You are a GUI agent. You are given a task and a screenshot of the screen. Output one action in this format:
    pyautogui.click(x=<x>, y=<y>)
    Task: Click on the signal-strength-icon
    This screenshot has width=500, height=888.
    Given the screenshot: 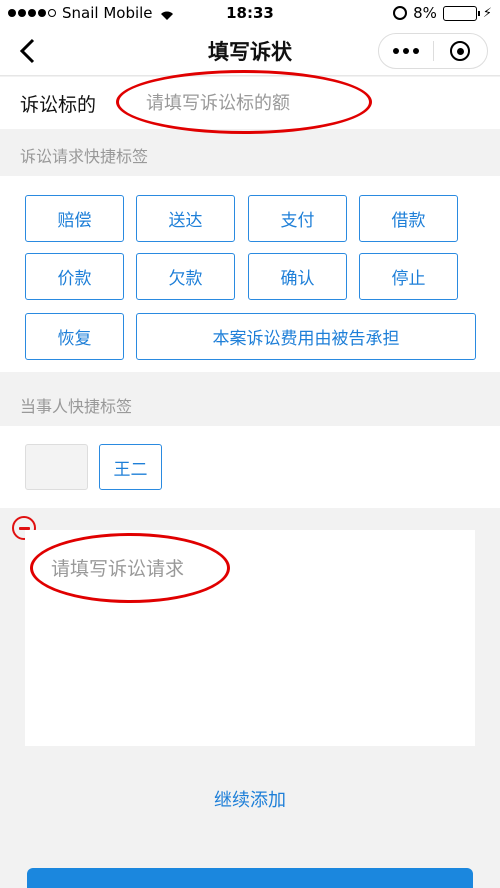 What is the action you would take?
    pyautogui.click(x=32, y=13)
    